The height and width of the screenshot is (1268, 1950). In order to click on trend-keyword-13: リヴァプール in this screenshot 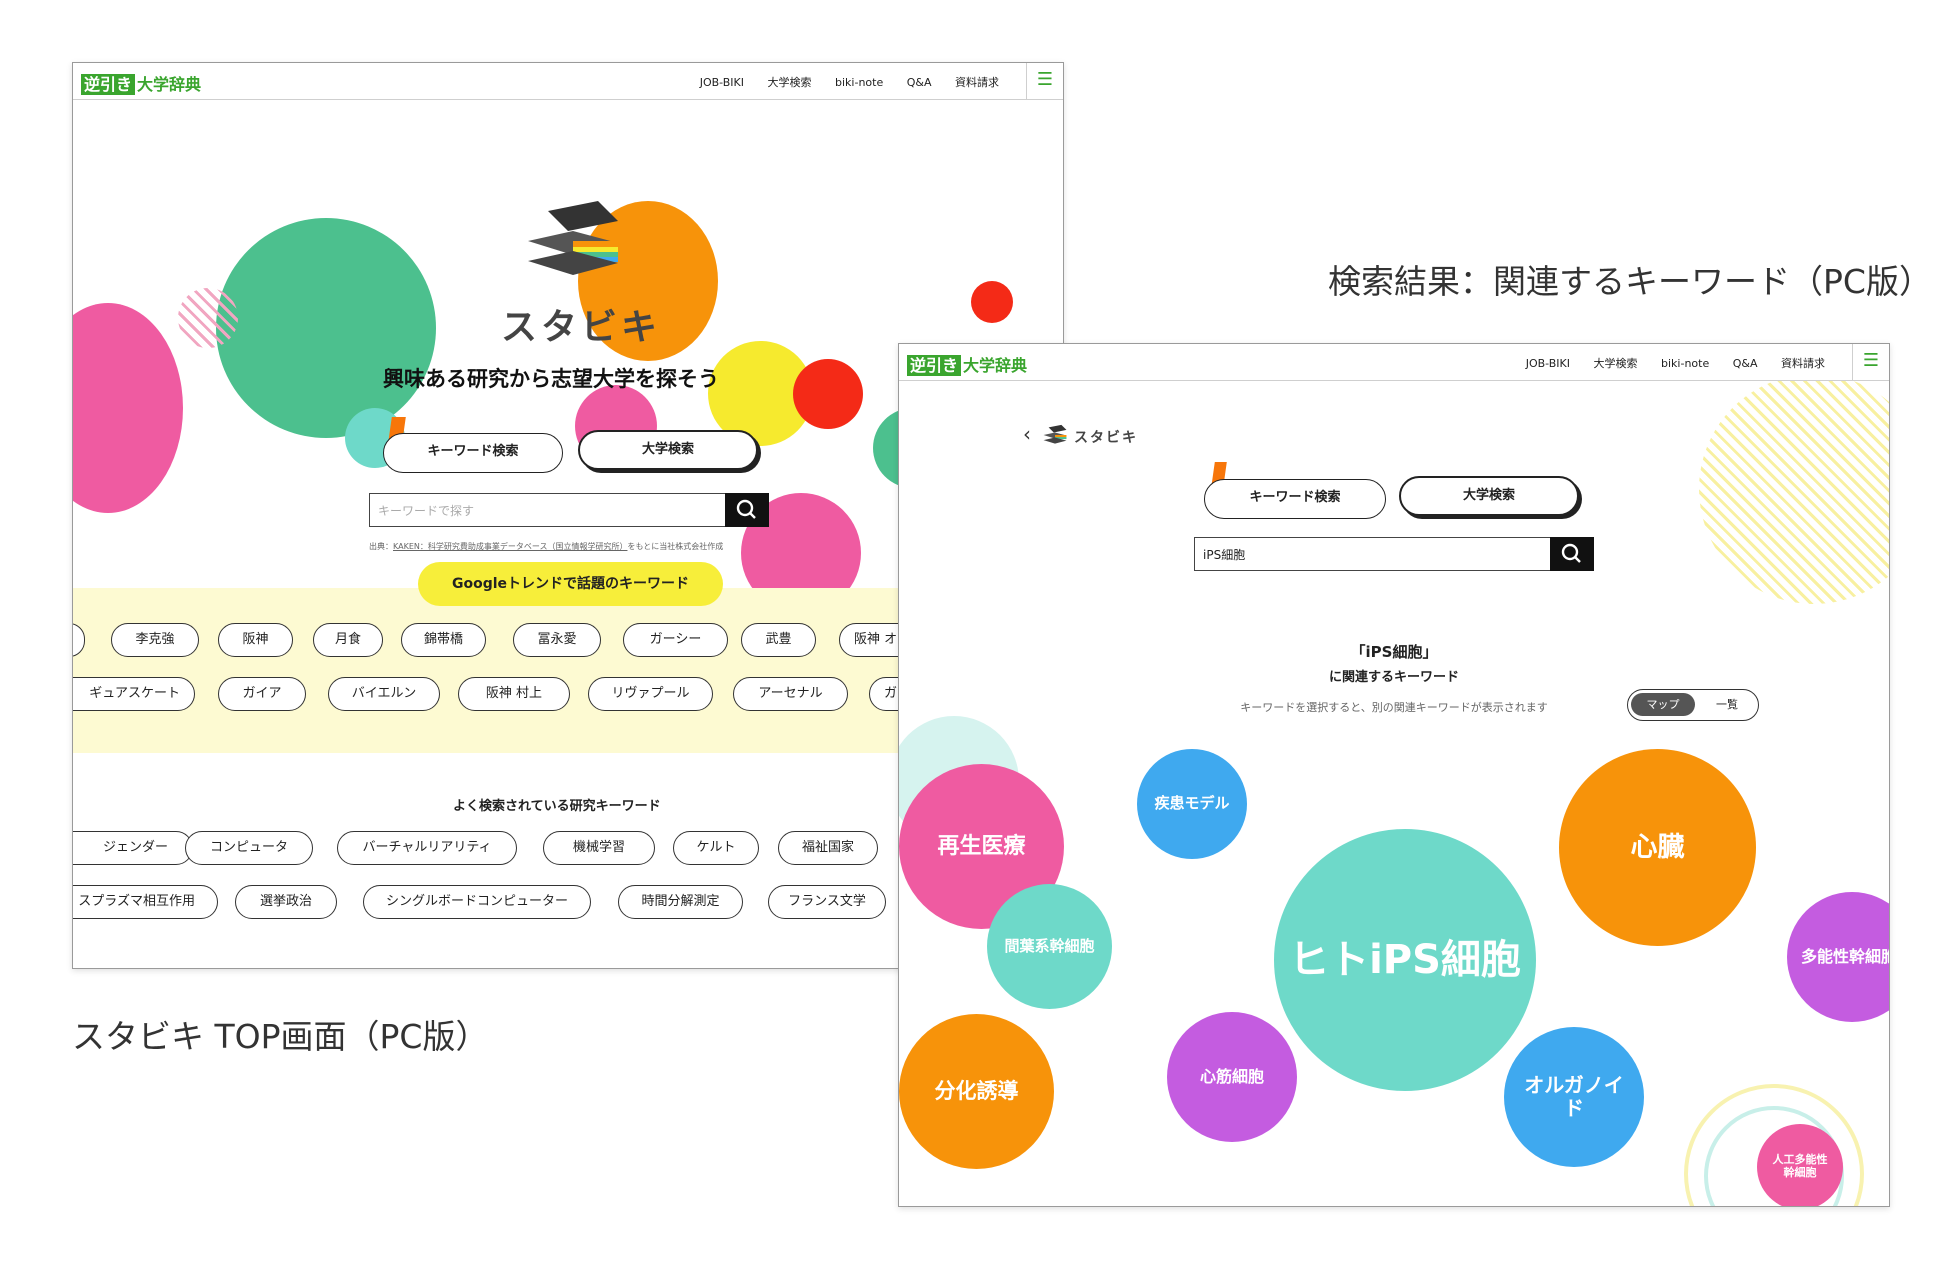, I will do `click(650, 694)`.